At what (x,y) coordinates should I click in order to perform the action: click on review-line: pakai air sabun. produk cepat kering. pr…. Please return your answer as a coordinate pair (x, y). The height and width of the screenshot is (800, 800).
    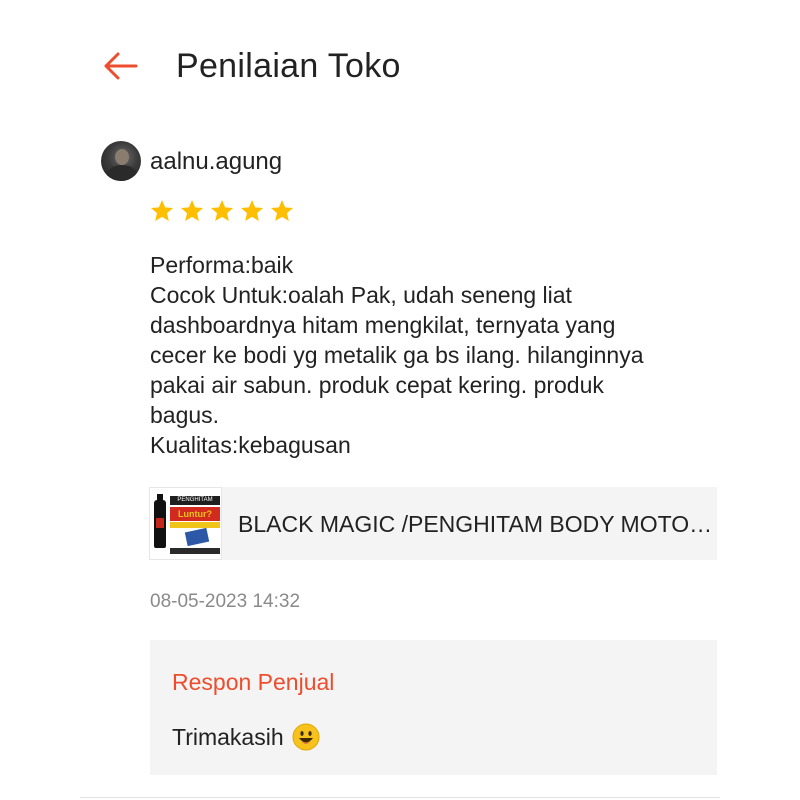
    Looking at the image, I should click on (377, 385).